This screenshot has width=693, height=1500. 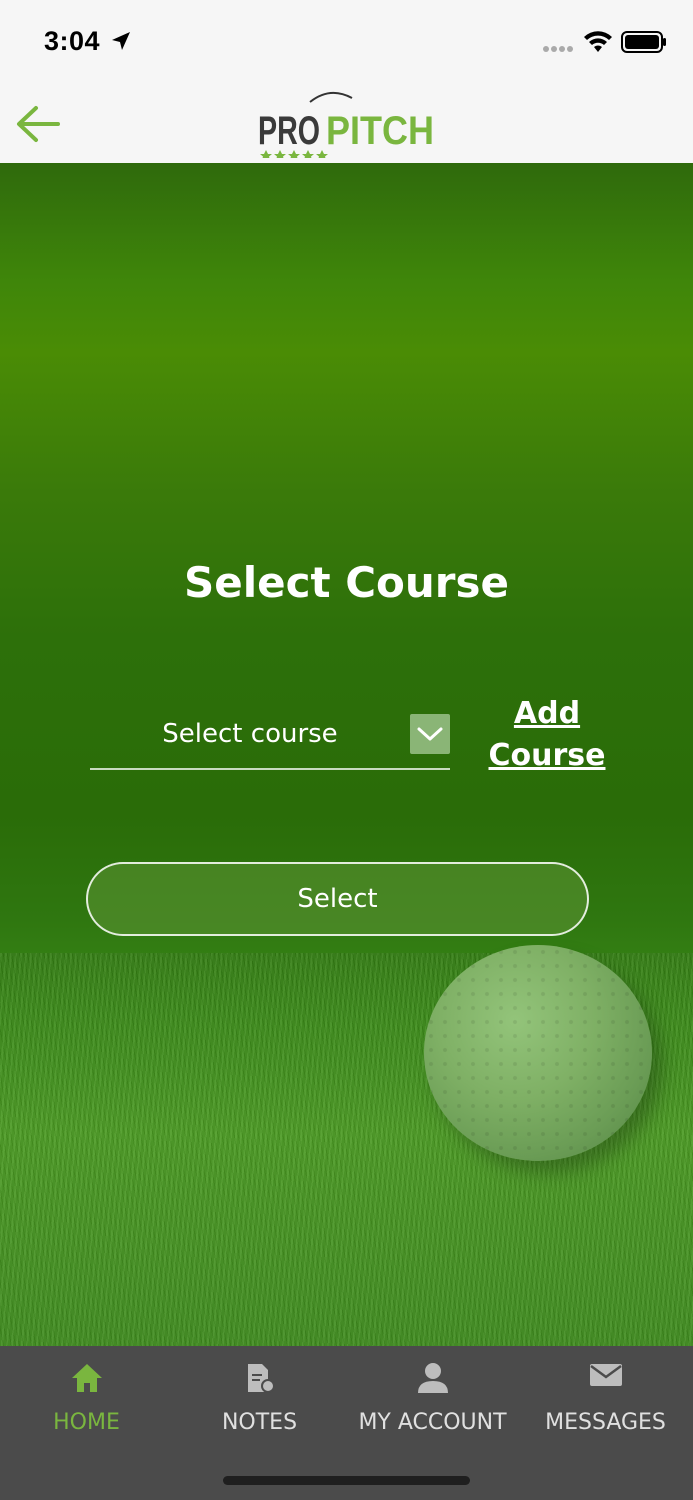 I want to click on arrow-left-icon, so click(x=38, y=124).